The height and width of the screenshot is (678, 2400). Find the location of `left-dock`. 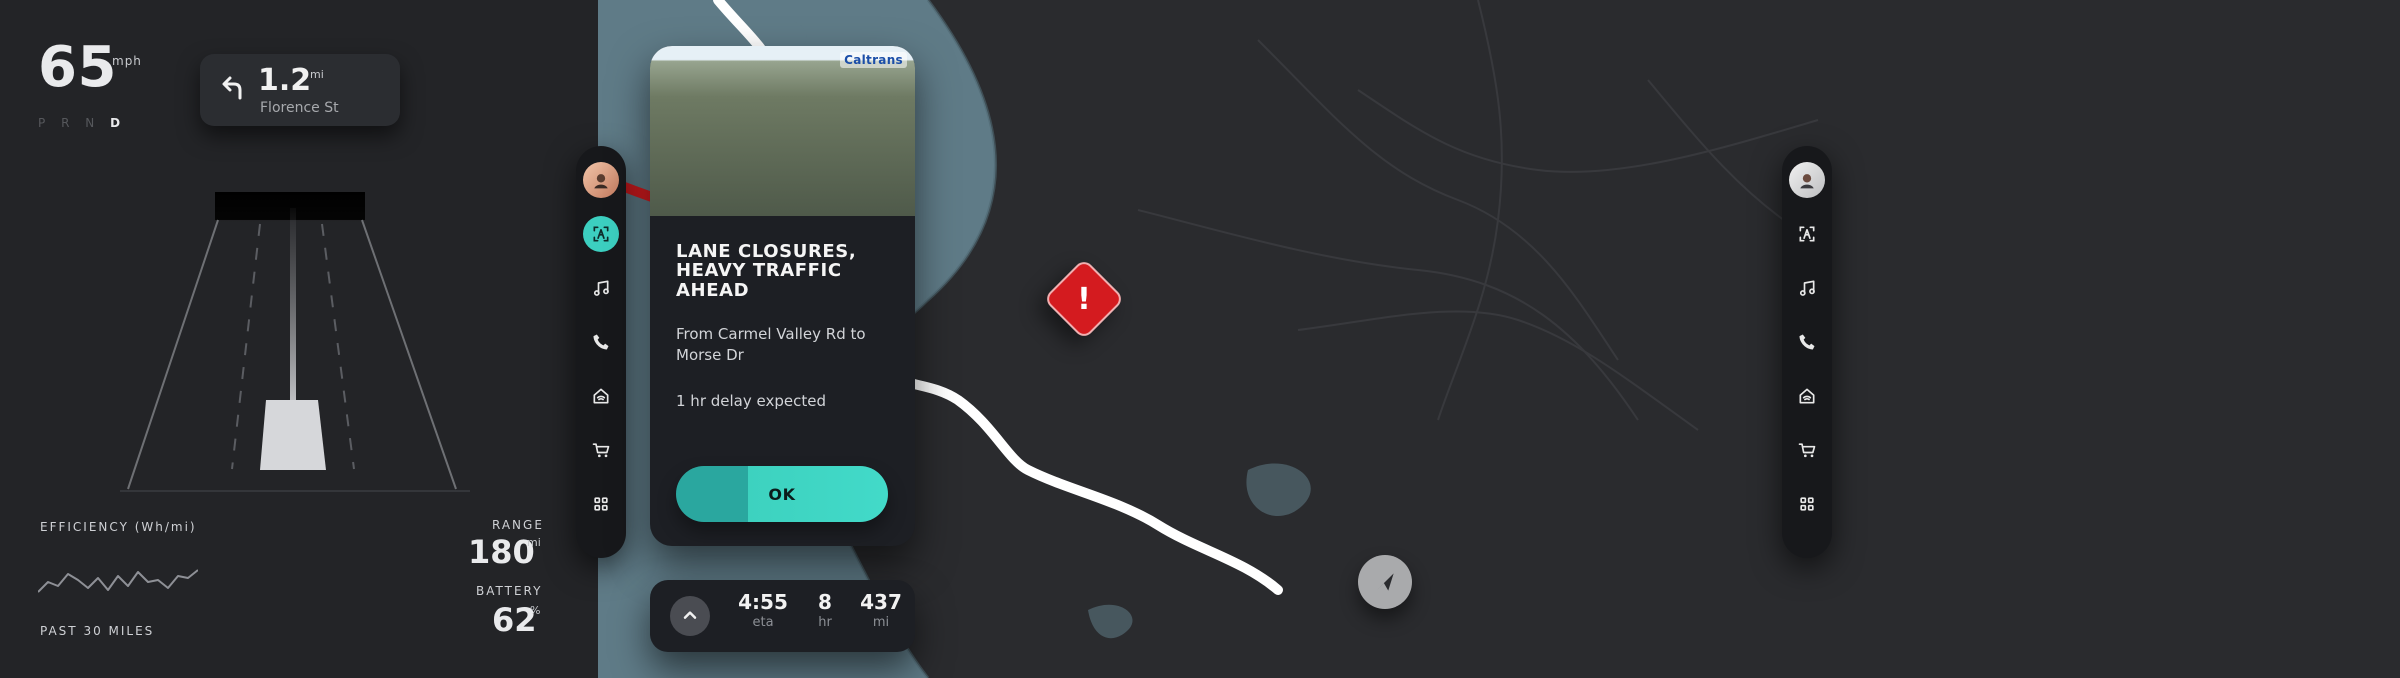

left-dock is located at coordinates (601, 352).